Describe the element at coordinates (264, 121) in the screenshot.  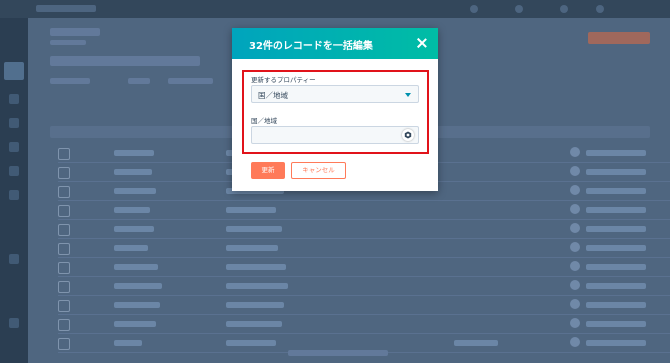
I see `field-label: 国／地域` at that location.